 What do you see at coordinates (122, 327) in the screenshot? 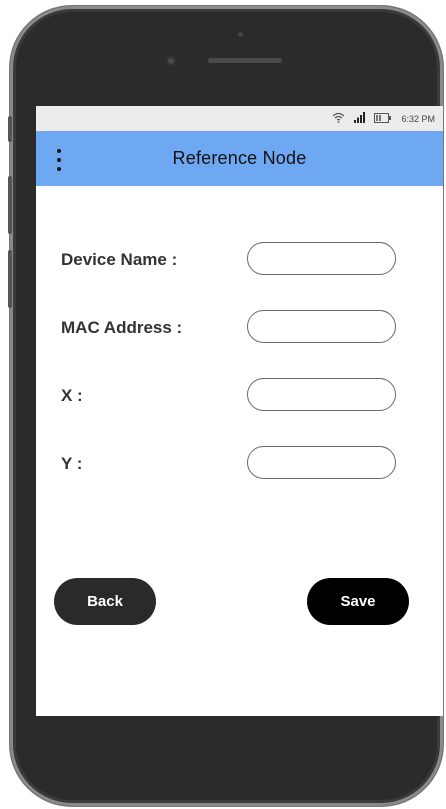
I see `mac-address-label: MAC Address :` at bounding box center [122, 327].